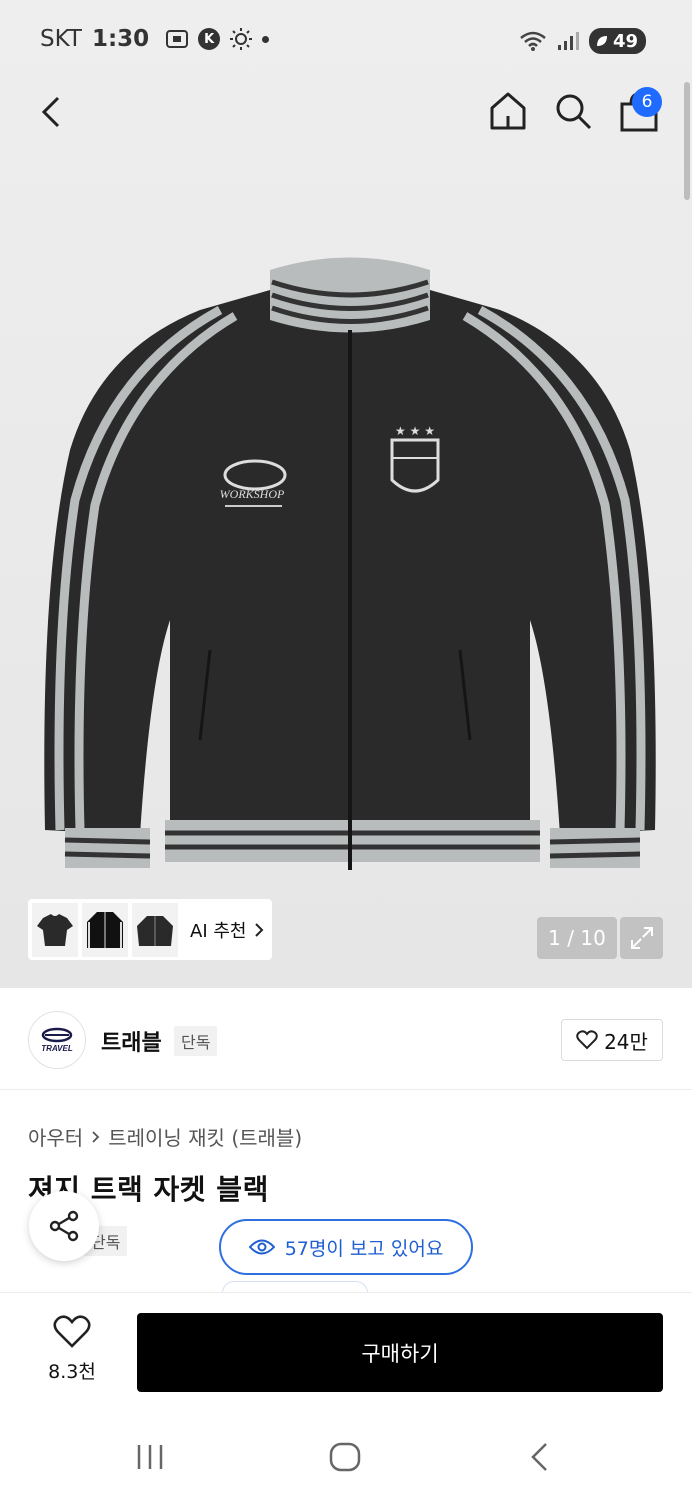 The width and height of the screenshot is (692, 1500). I want to click on carrier-label: SKT, so click(61, 39).